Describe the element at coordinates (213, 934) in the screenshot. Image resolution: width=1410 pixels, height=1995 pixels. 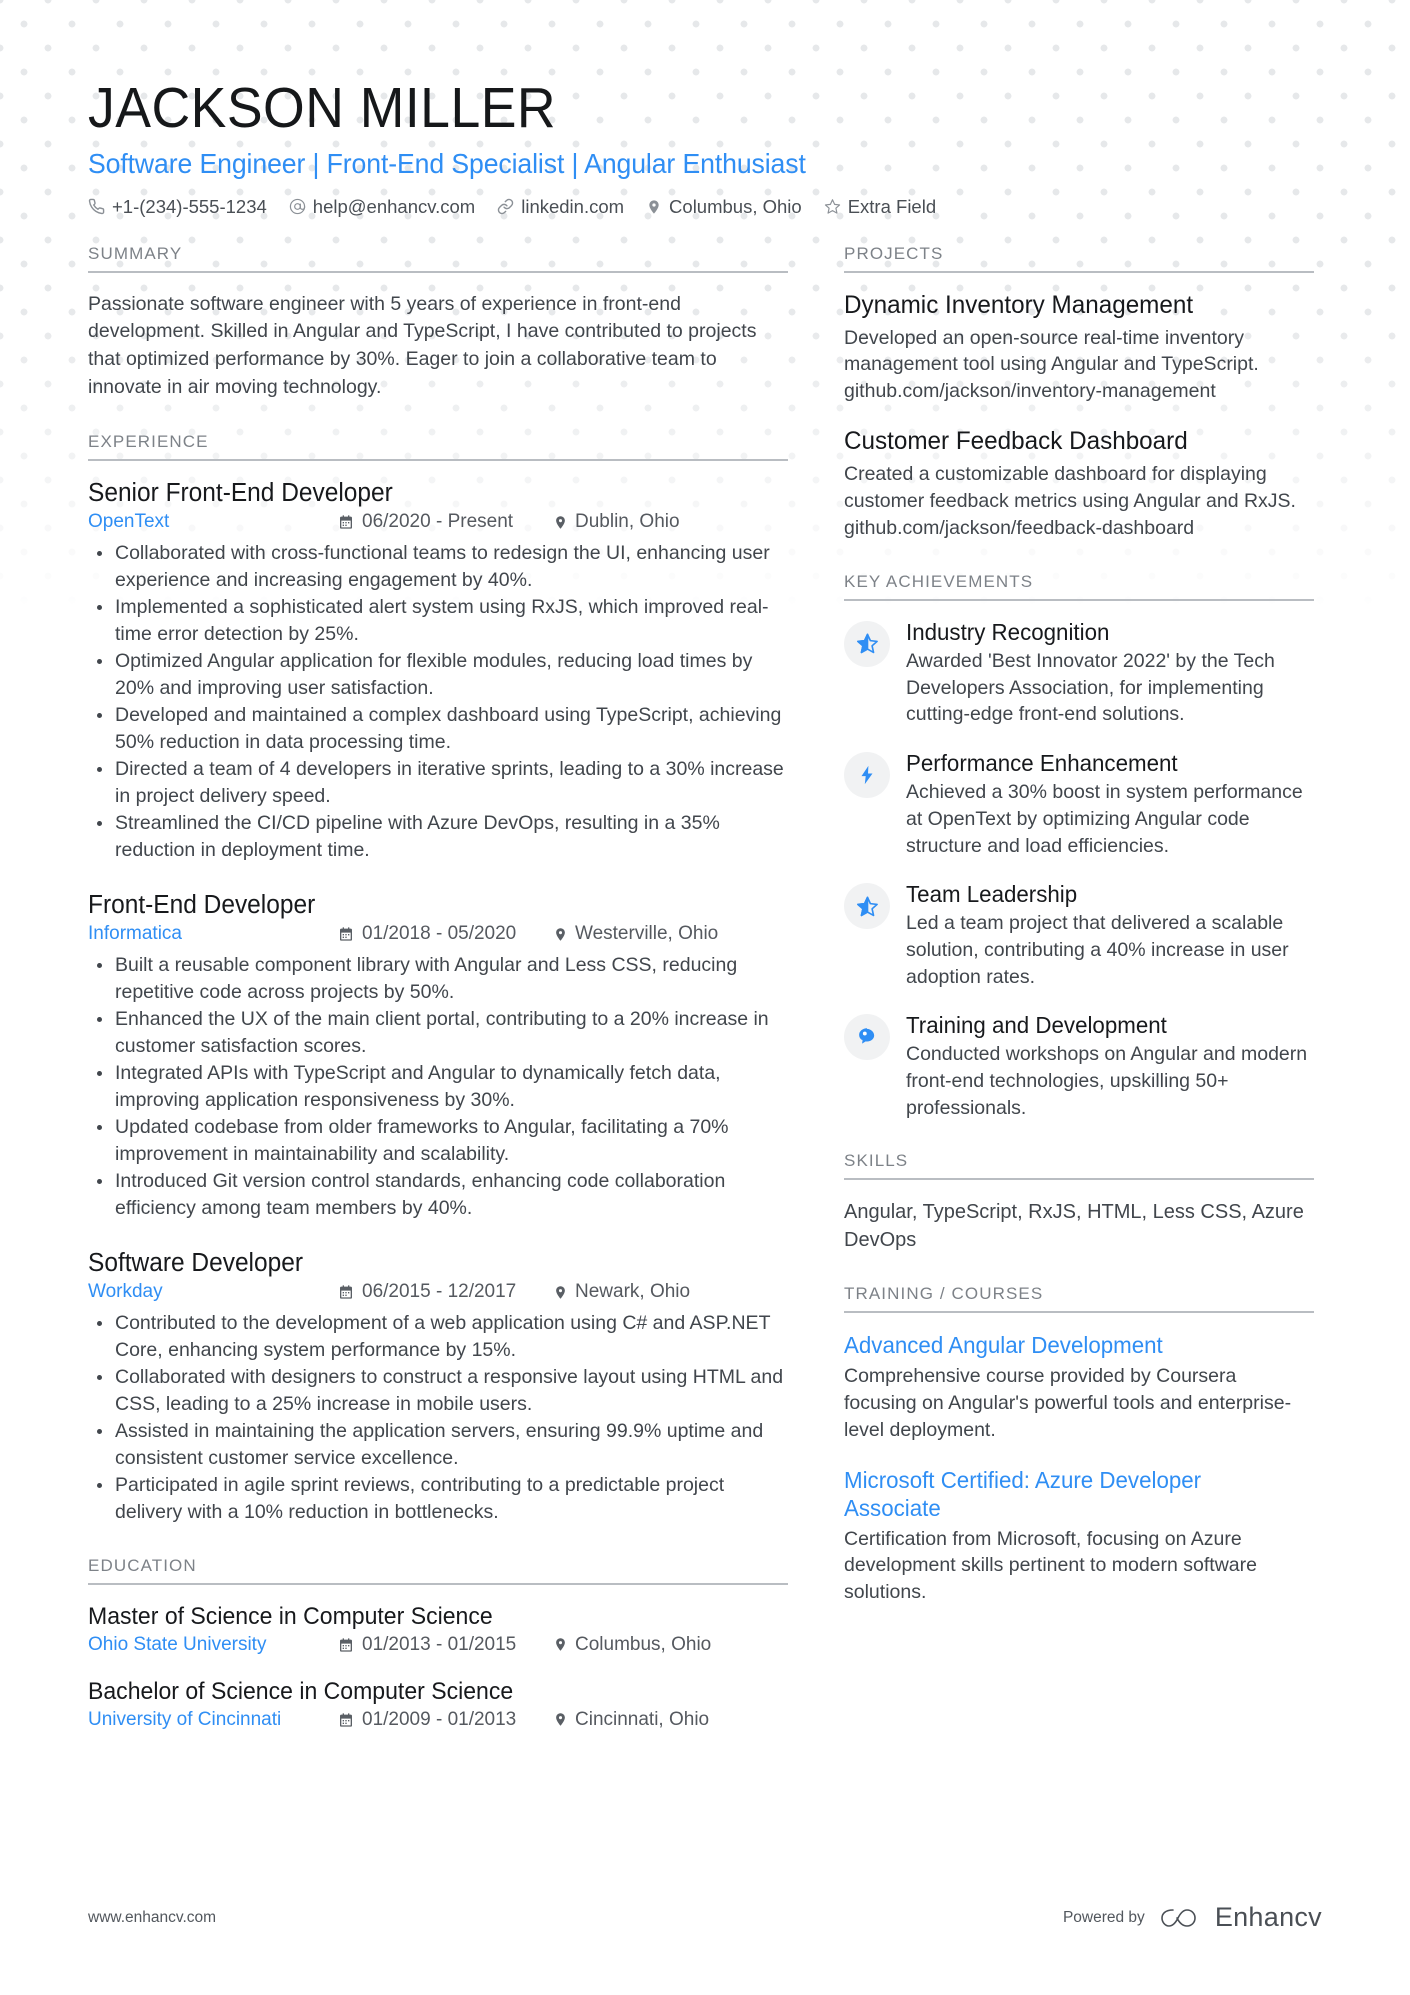
I see `job-company: Informatica` at that location.